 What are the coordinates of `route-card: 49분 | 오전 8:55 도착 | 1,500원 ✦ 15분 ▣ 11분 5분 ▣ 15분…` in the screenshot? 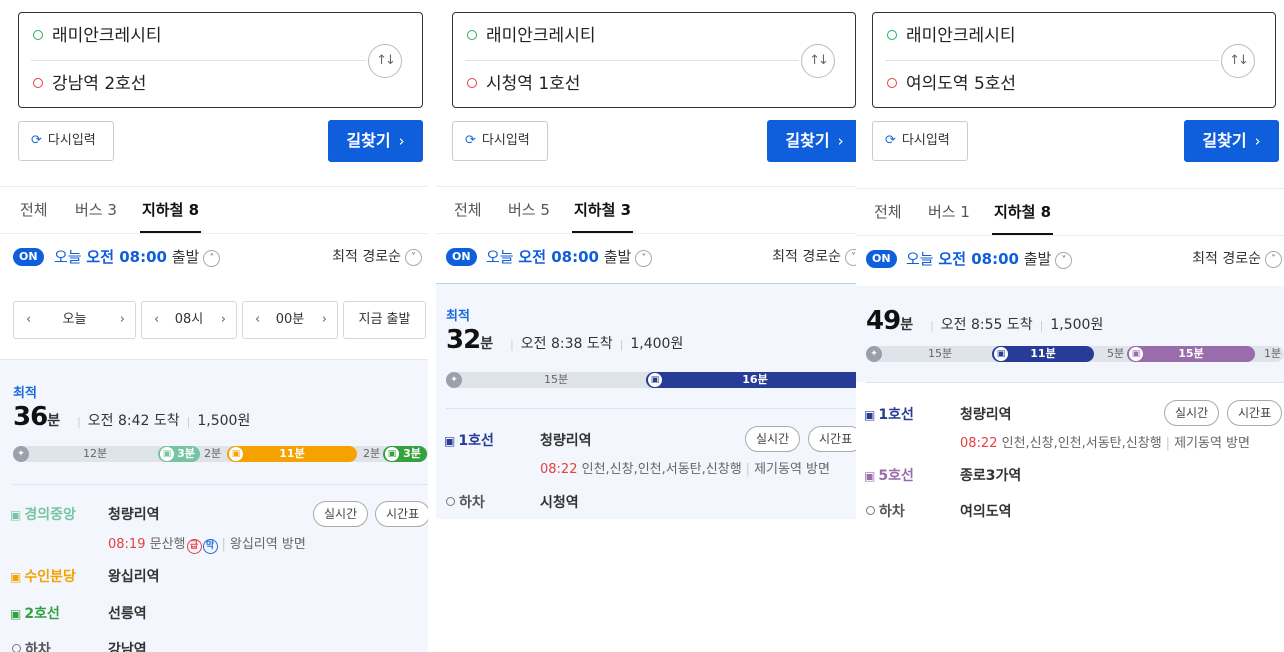 It's located at (1070, 334).